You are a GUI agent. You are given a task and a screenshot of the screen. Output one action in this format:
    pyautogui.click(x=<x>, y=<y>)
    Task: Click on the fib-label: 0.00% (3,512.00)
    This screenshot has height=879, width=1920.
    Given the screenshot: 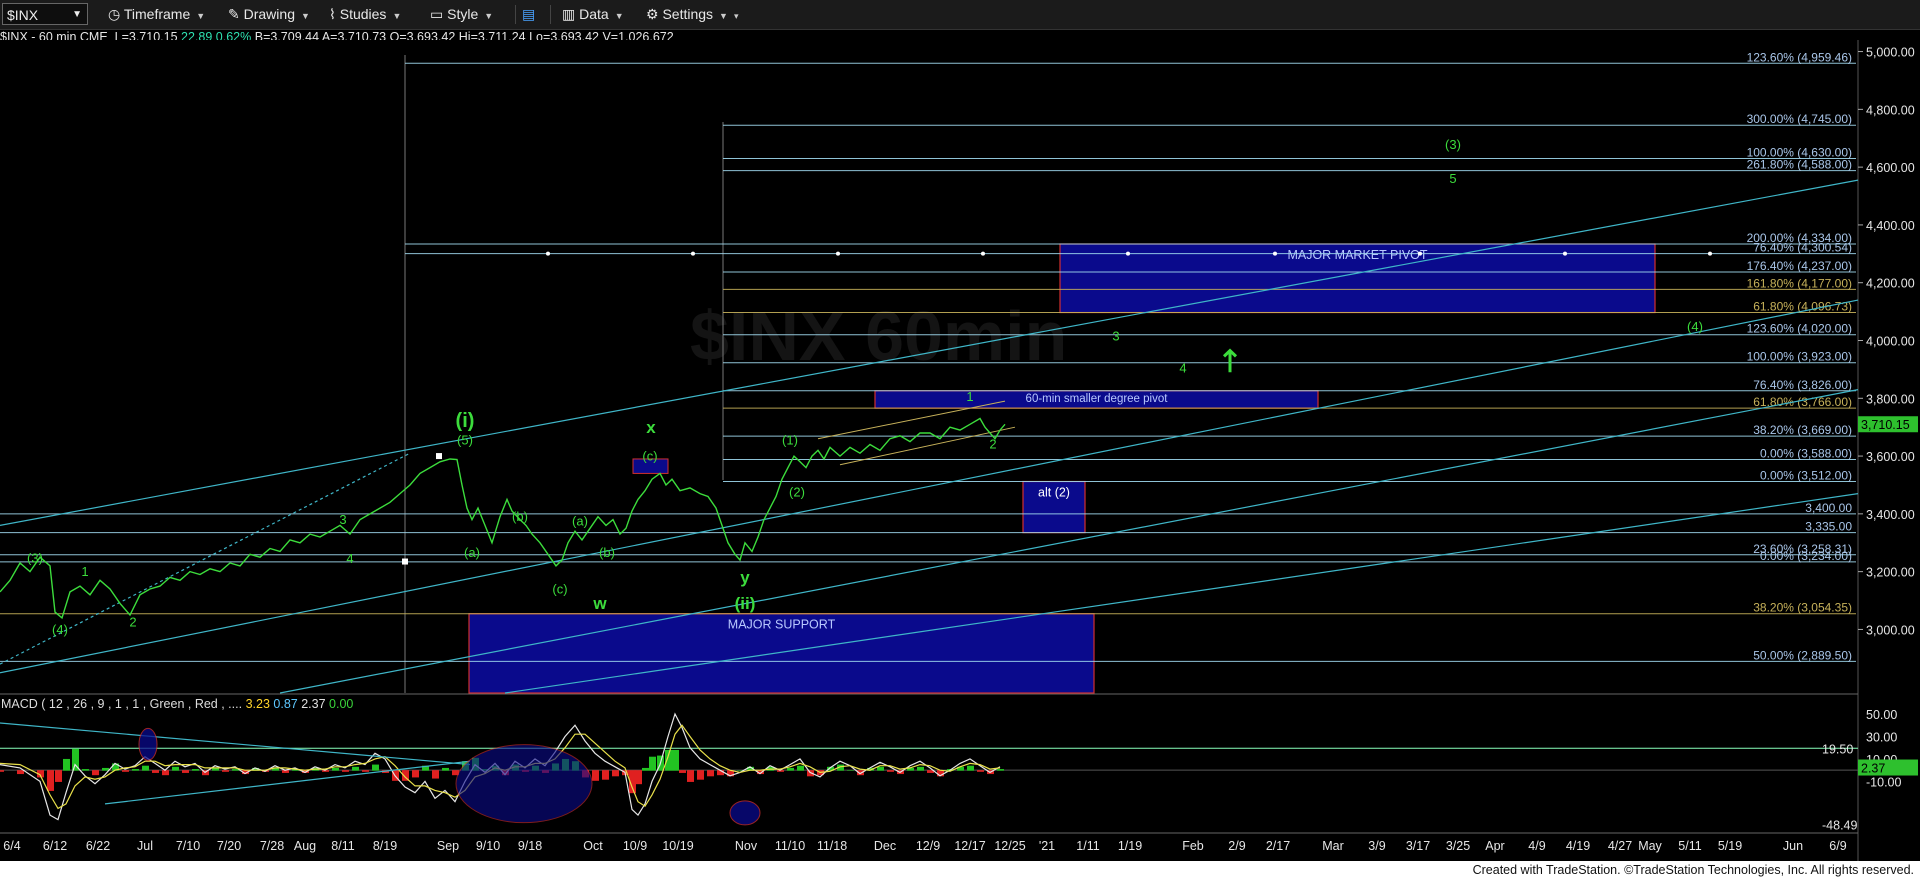 What is the action you would take?
    pyautogui.click(x=1806, y=475)
    